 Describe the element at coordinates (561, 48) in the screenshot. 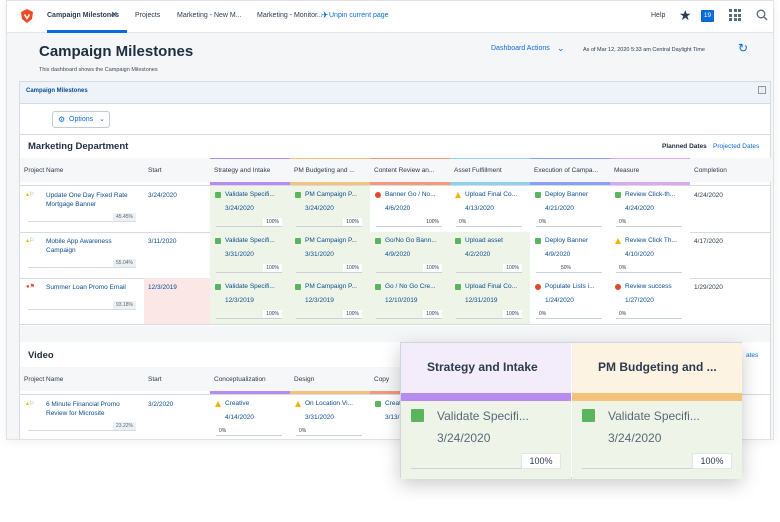

I see `chevron-down-icon: ⌄` at that location.